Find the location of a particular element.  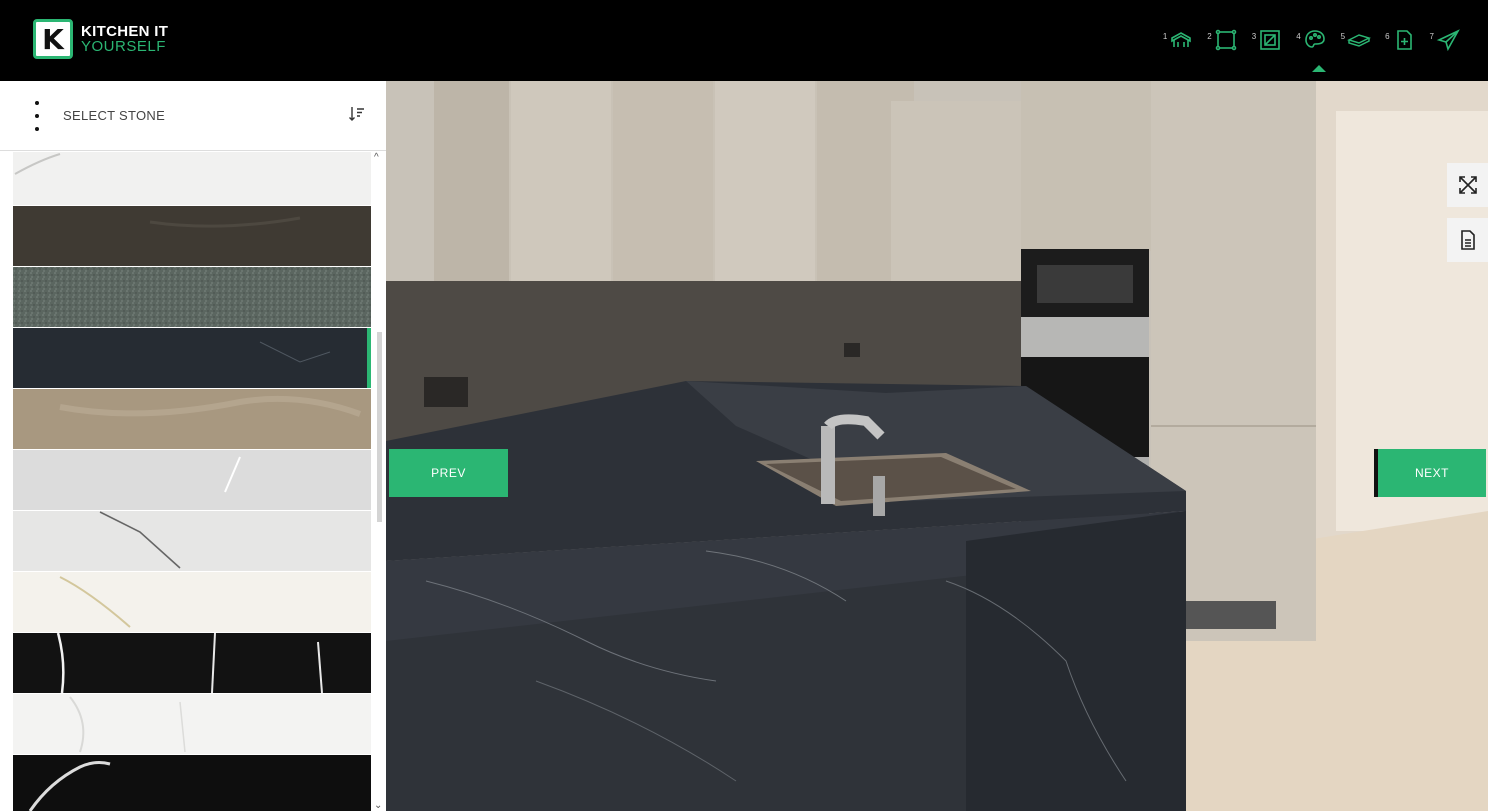

step-5: 5 is located at coordinates (1356, 40).